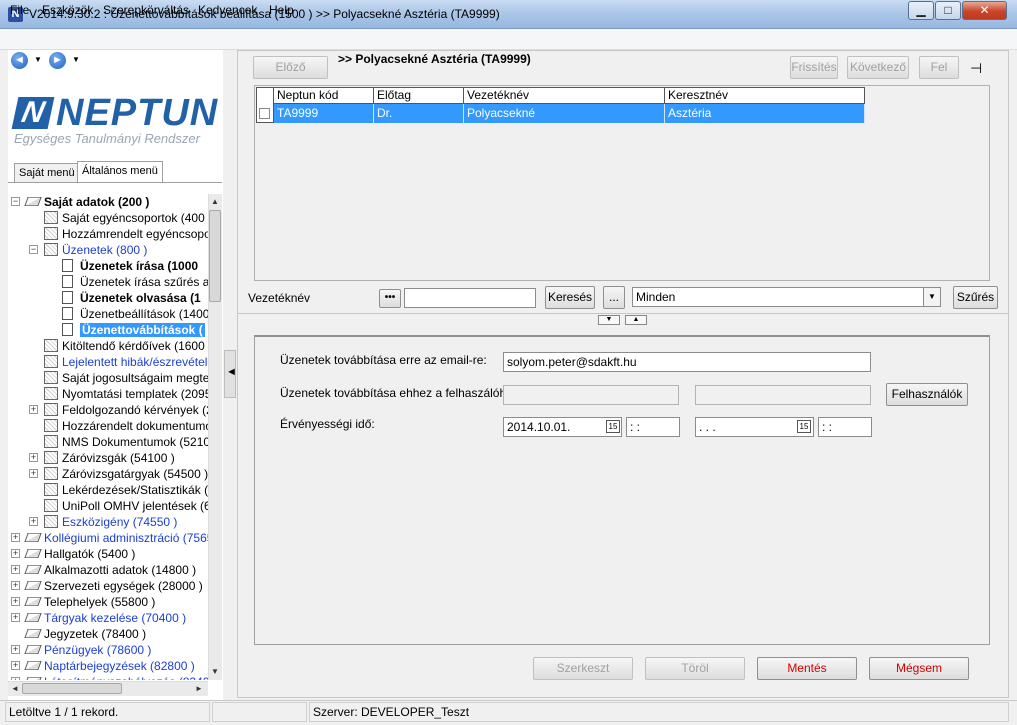  Describe the element at coordinates (290, 67) in the screenshot. I see `previous-button: Előző` at that location.